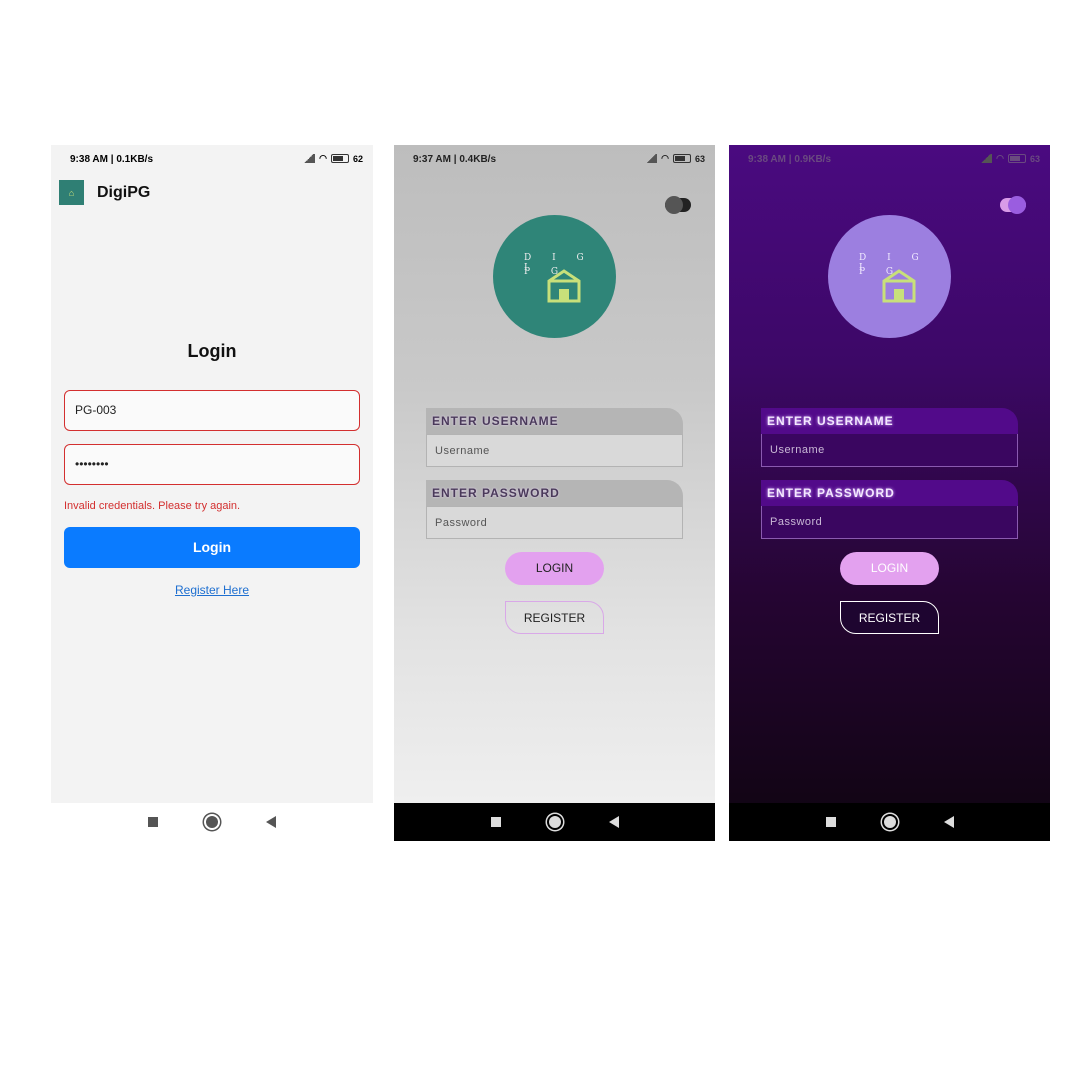  What do you see at coordinates (212, 193) in the screenshot?
I see `app-bar: ⌂ DigiPG` at bounding box center [212, 193].